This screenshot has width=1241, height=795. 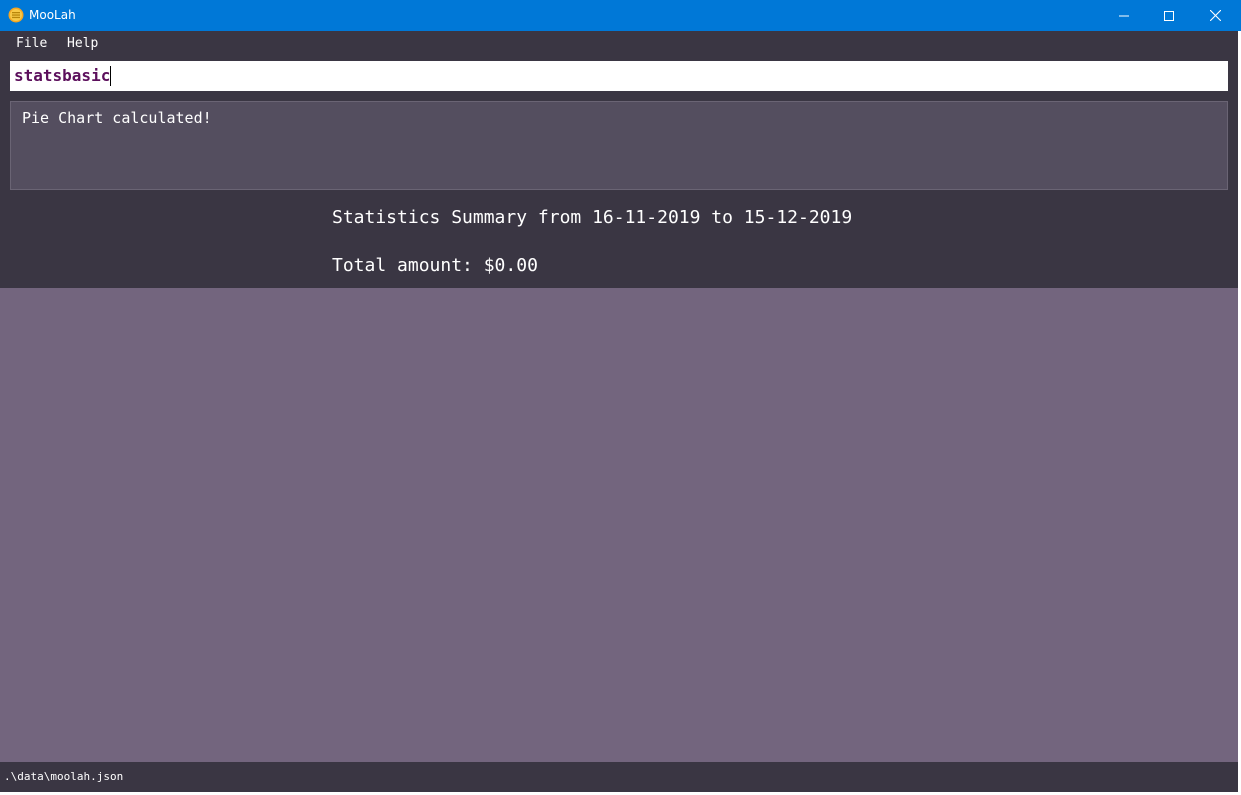 I want to click on stats-total-amount: Total amount: $0.00, so click(x=435, y=265).